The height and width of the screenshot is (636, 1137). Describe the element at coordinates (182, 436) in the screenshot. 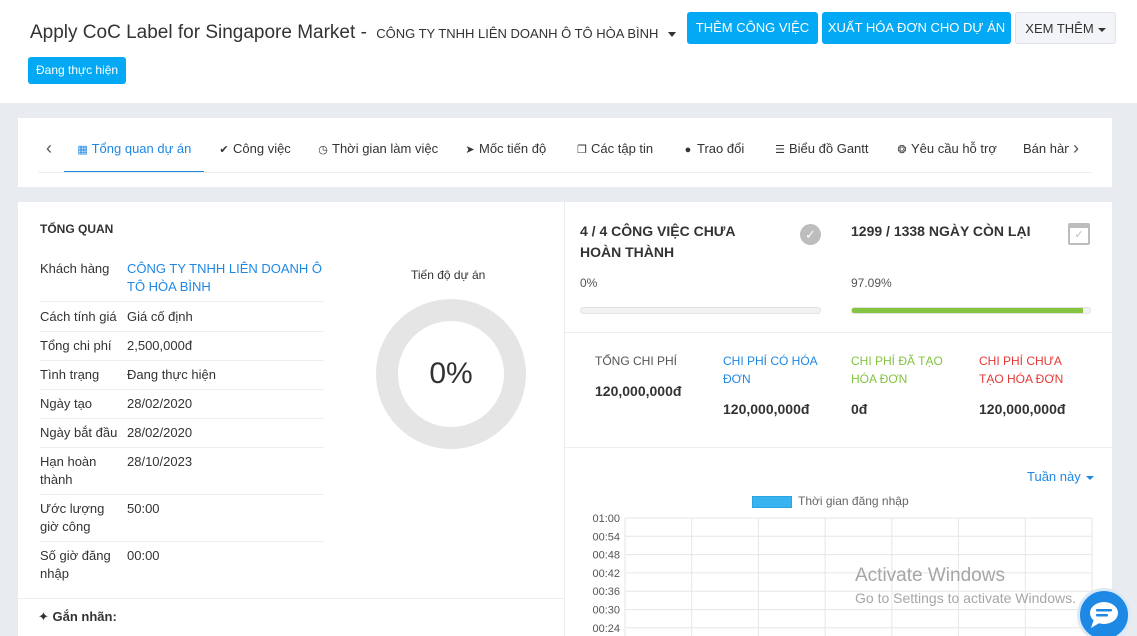

I see `info-row-start-date: Ngày bắt đầu 28/02/2020` at that location.